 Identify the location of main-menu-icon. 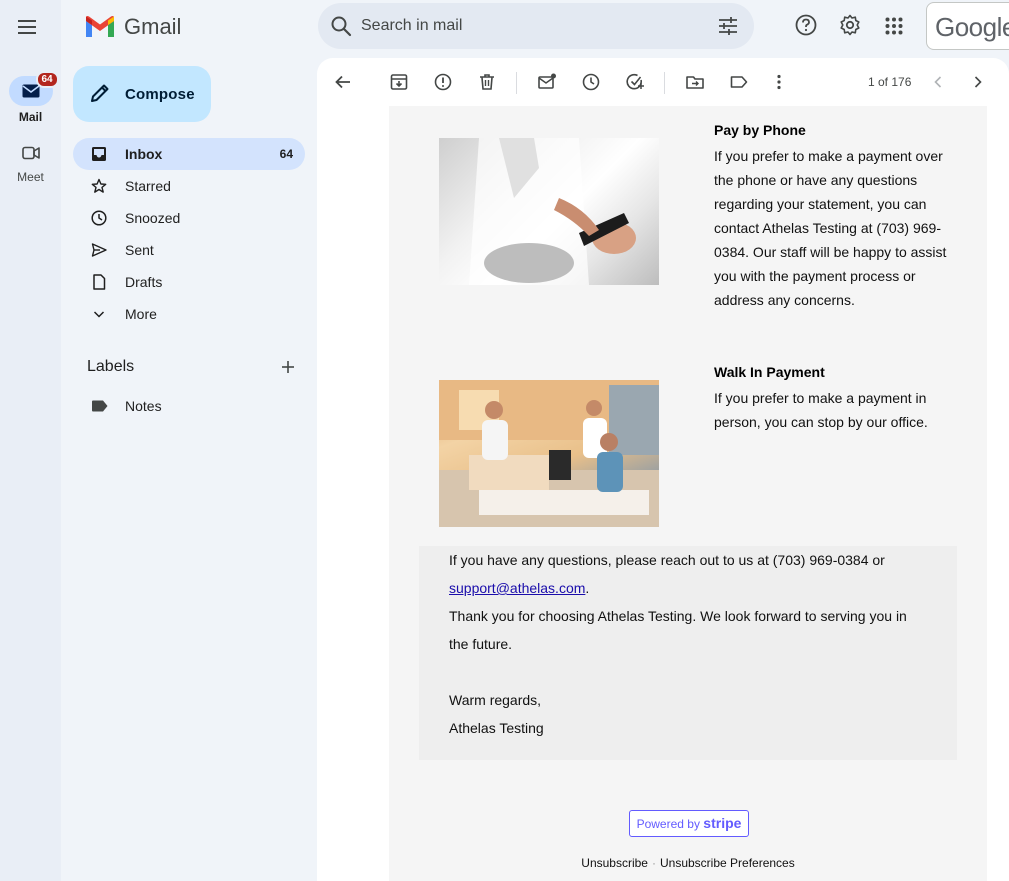
(27, 26).